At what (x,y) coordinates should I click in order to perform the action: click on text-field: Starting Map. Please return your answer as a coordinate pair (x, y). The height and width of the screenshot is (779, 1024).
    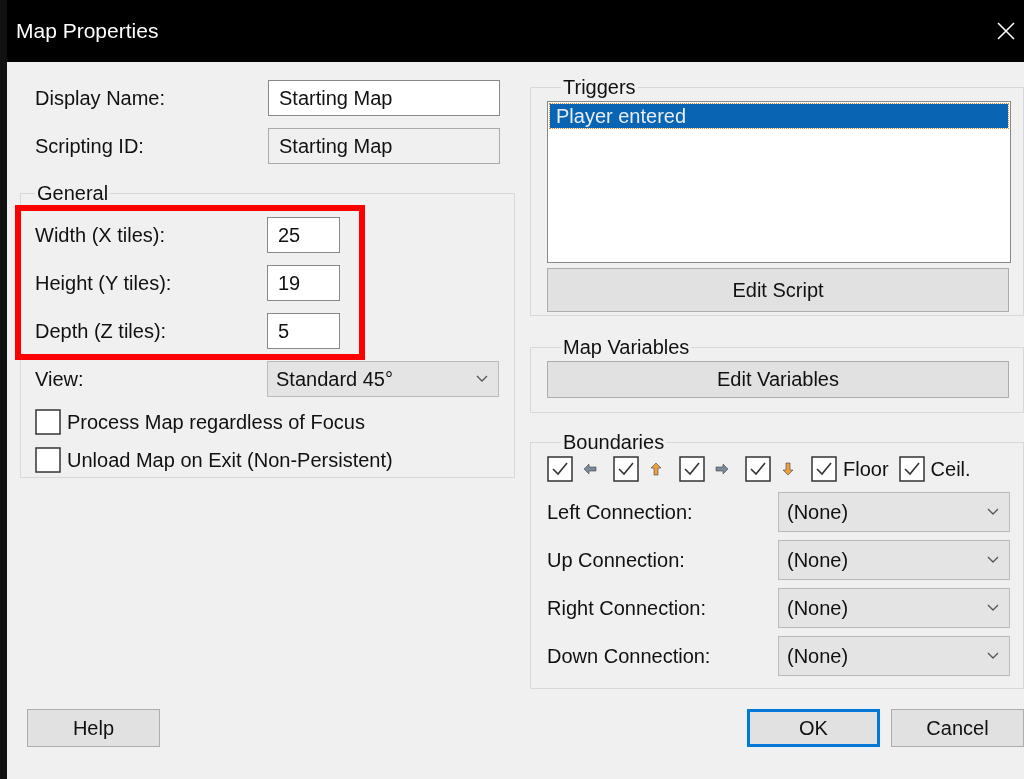
    Looking at the image, I should click on (384, 98).